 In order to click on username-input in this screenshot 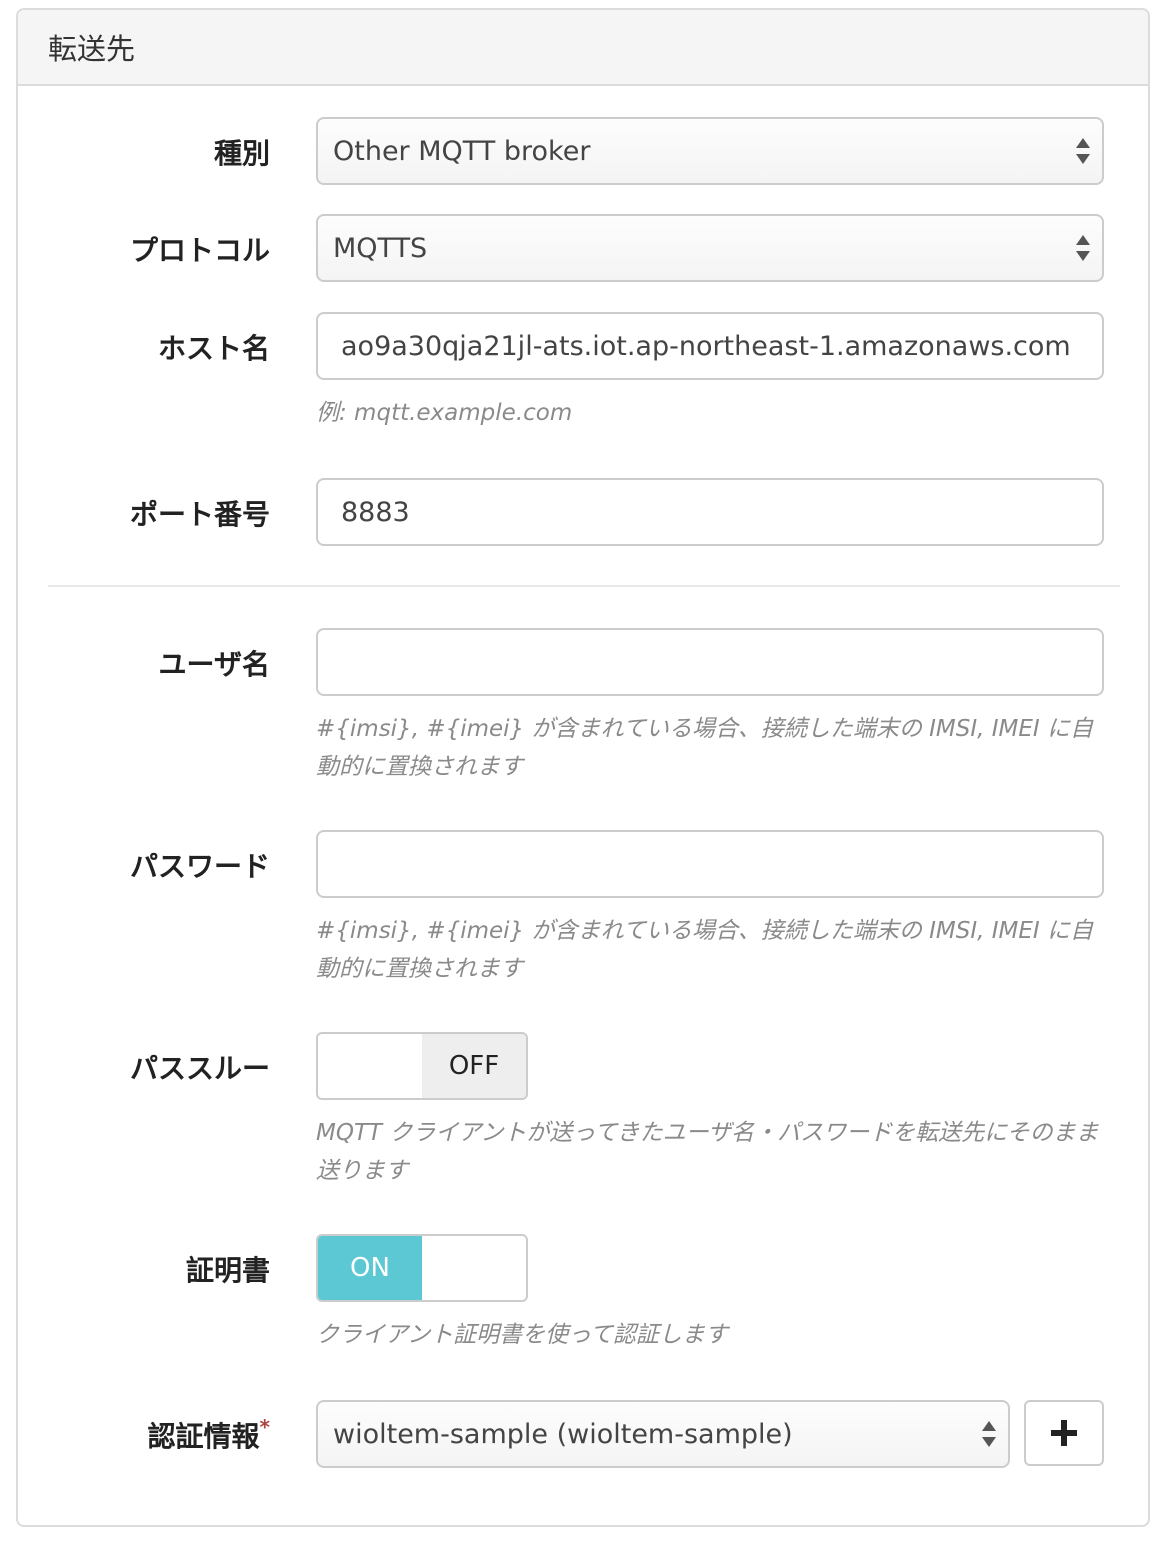, I will do `click(710, 662)`.